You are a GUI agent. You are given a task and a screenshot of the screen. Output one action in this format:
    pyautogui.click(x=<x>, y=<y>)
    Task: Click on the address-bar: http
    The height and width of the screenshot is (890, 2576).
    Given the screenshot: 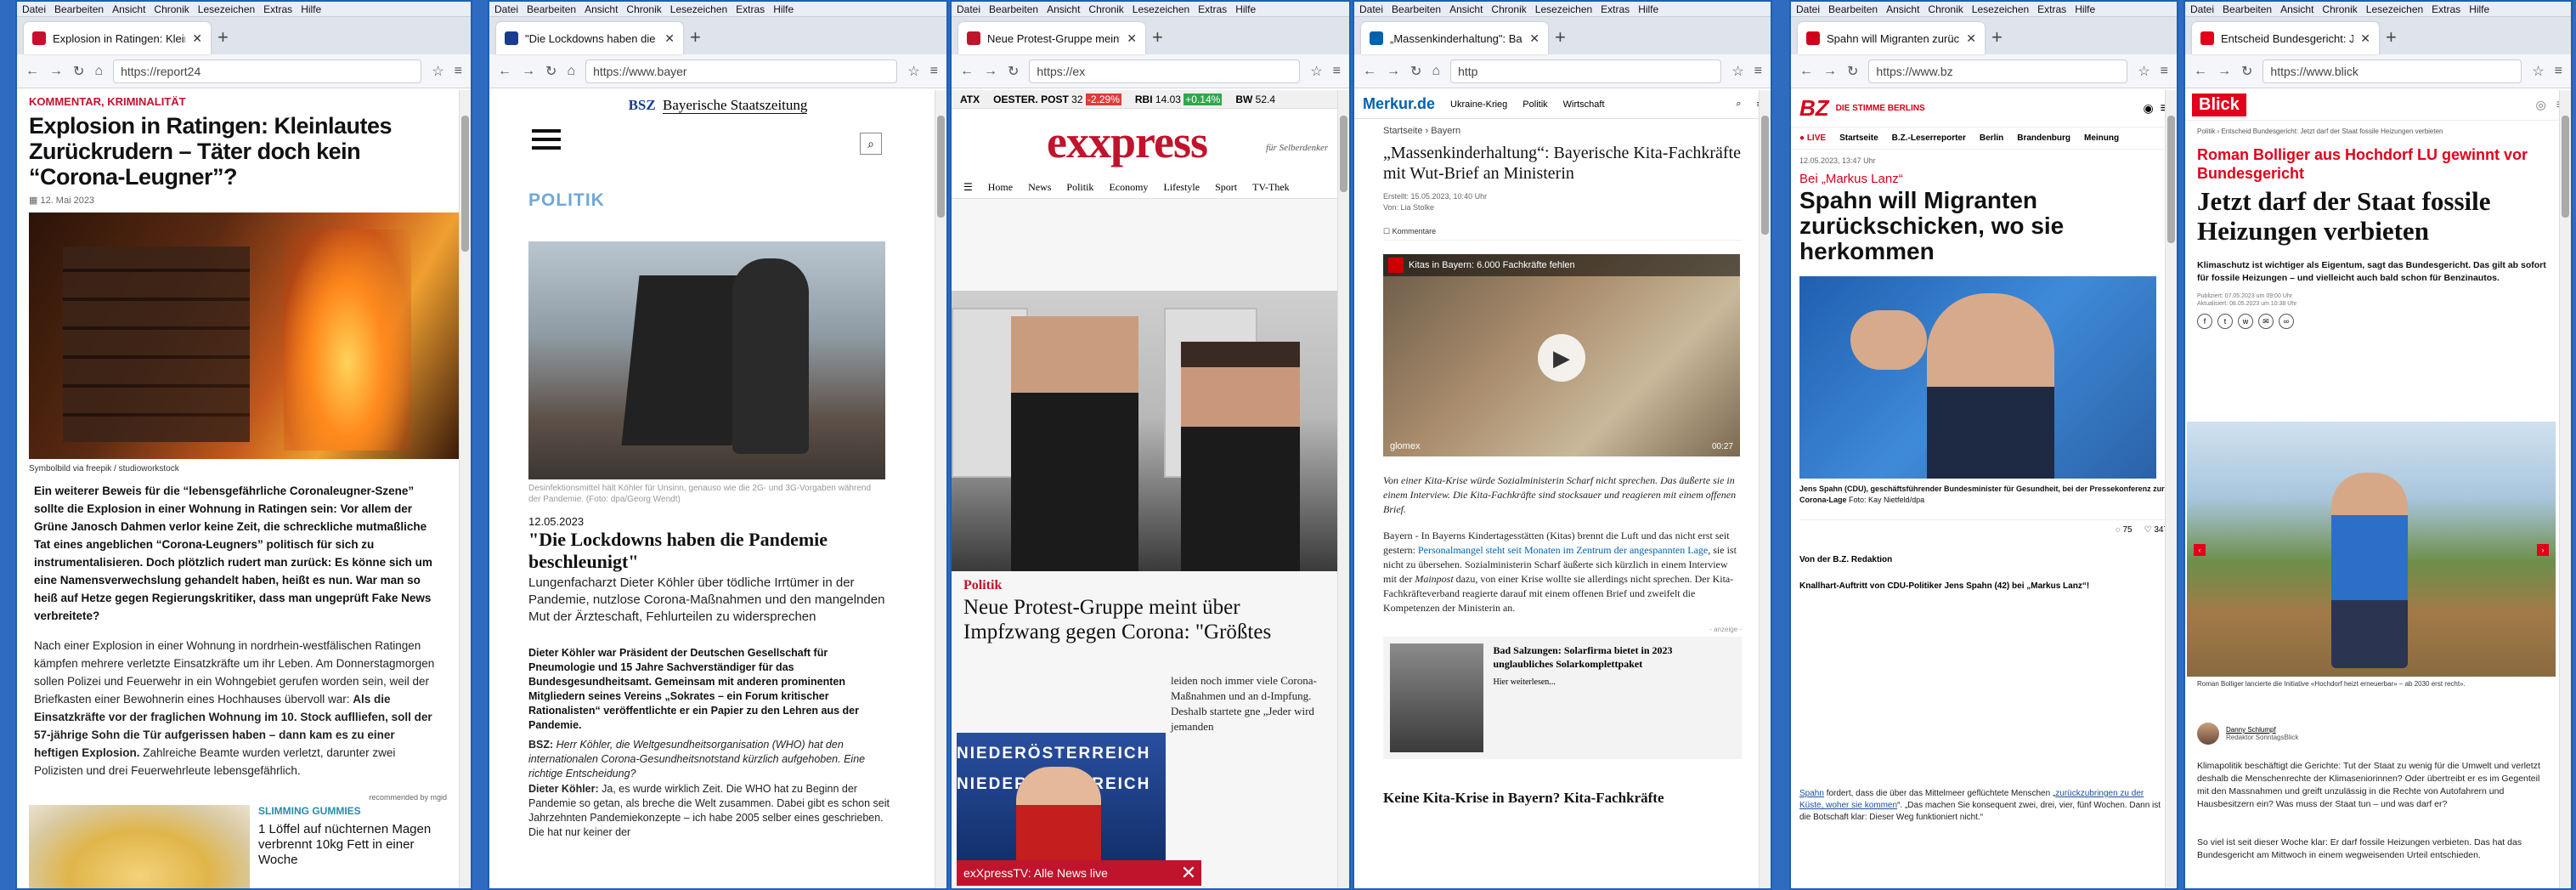 What is the action you would take?
    pyautogui.click(x=1586, y=71)
    